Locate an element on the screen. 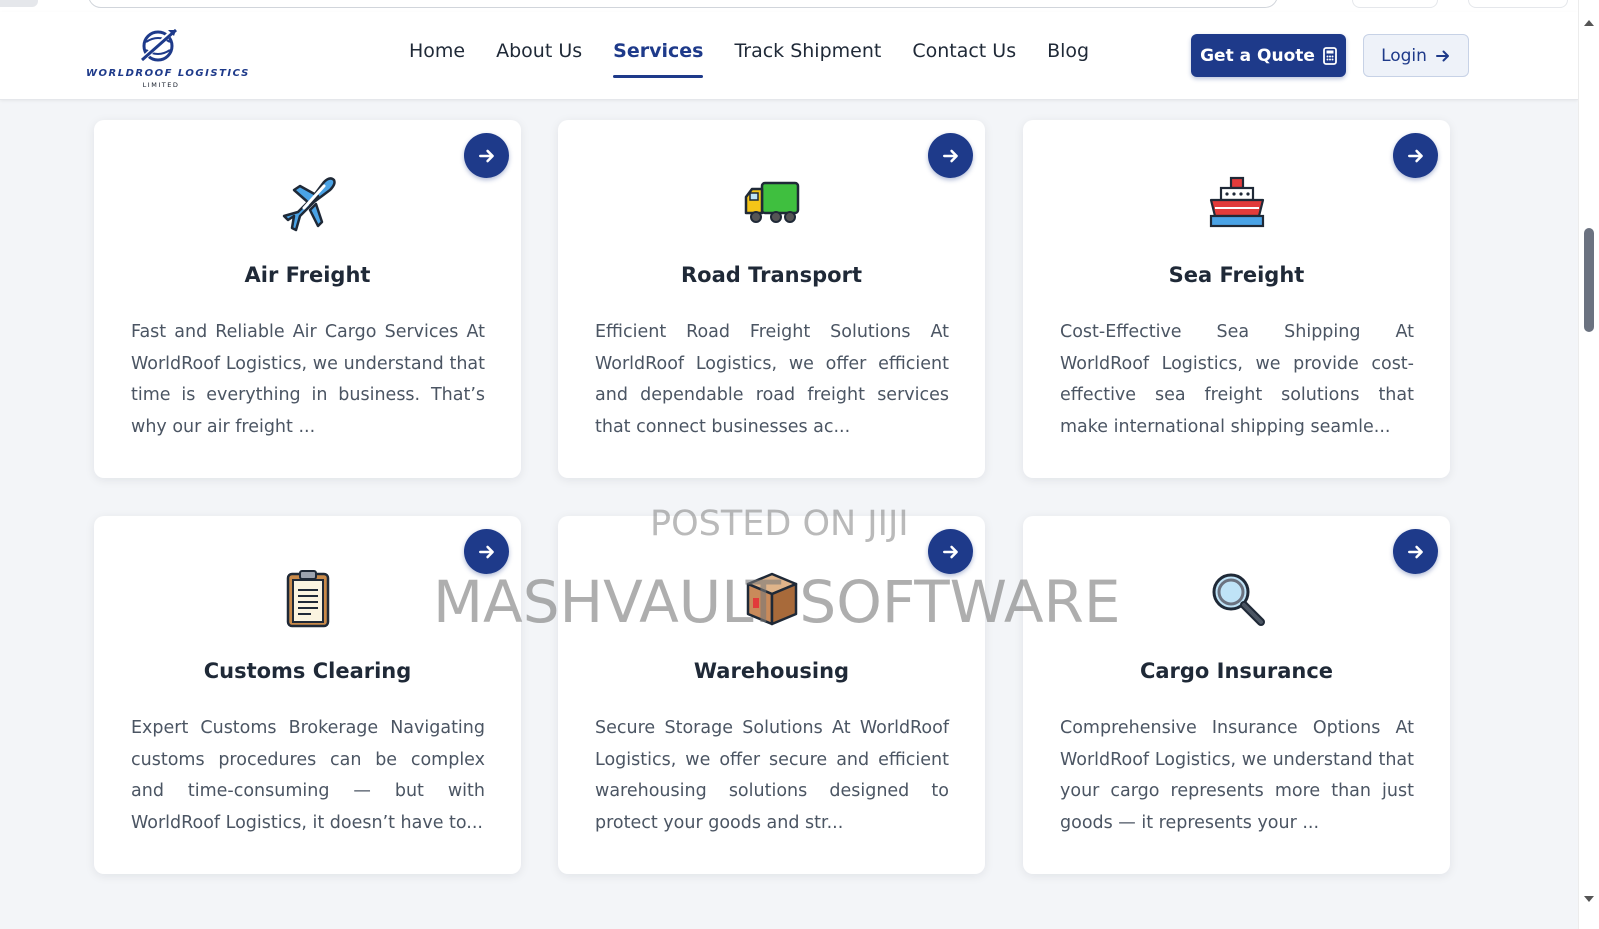 The width and height of the screenshot is (1599, 929). card-title: Sea Freight is located at coordinates (1236, 275).